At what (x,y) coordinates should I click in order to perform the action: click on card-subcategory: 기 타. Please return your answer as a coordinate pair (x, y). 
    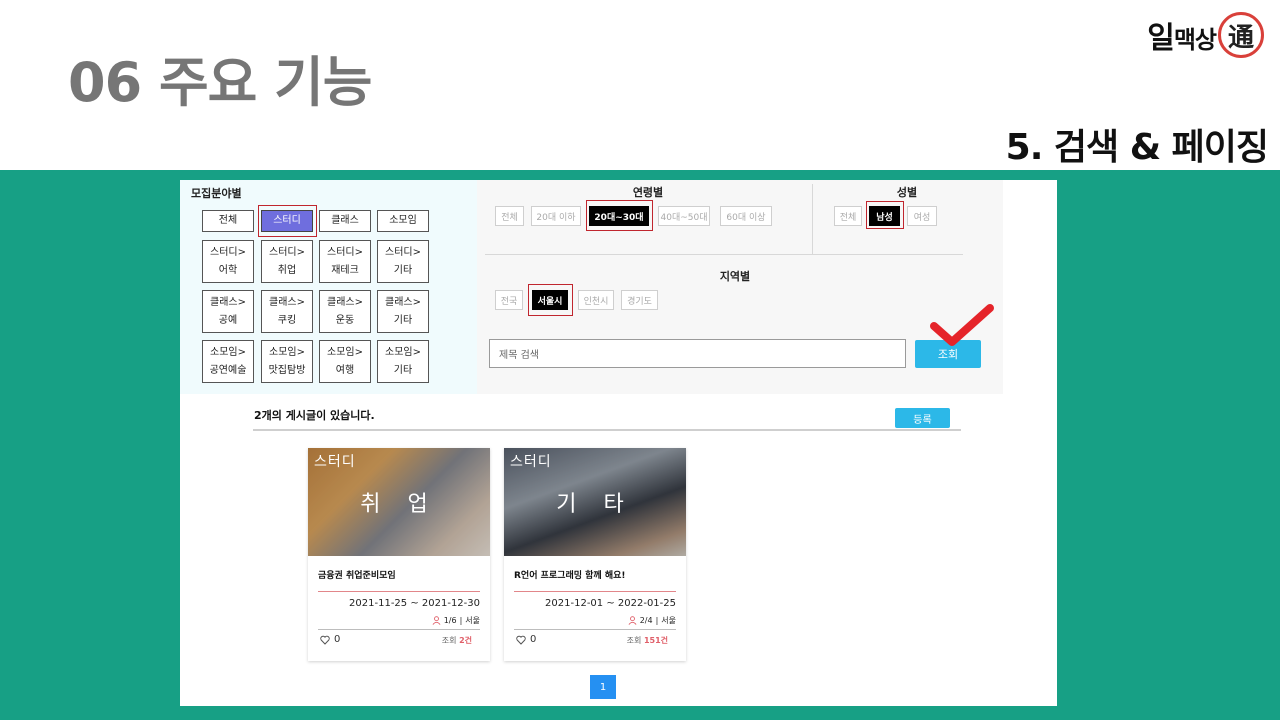
    Looking at the image, I should click on (595, 504).